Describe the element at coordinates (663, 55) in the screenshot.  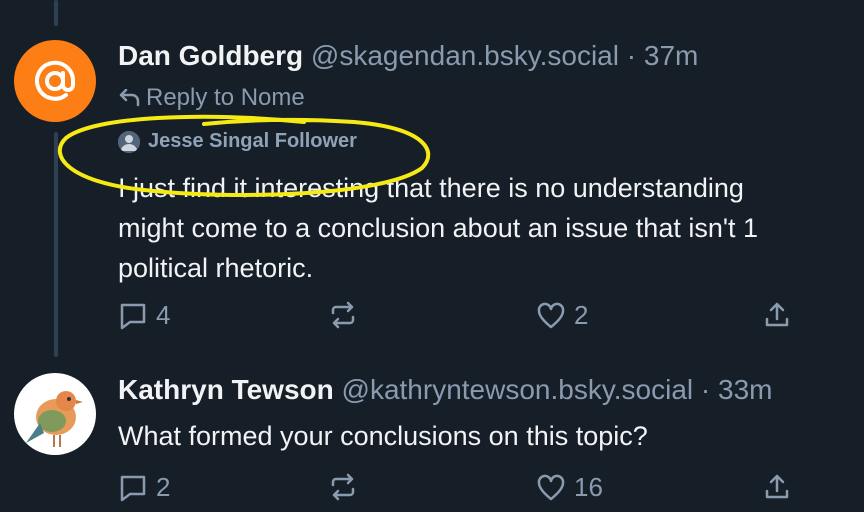
I see `post-time: · 37m` at that location.